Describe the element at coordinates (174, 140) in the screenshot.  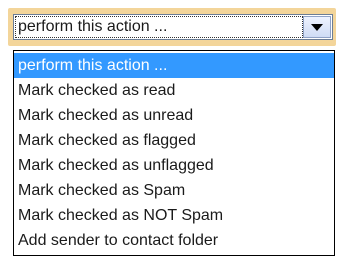
I see `option-mark-flagged: Mark checked as flagged` at that location.